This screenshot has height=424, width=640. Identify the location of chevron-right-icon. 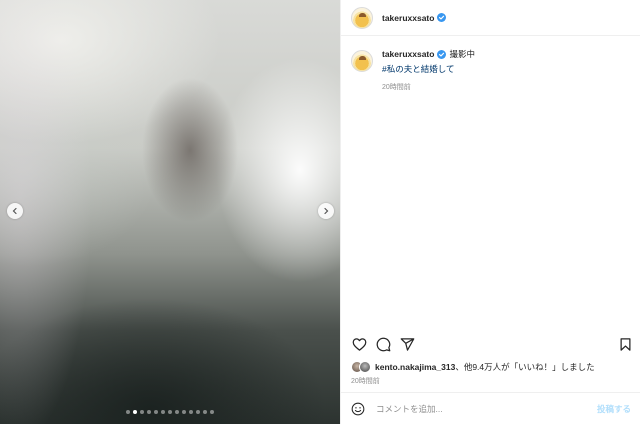
(326, 211).